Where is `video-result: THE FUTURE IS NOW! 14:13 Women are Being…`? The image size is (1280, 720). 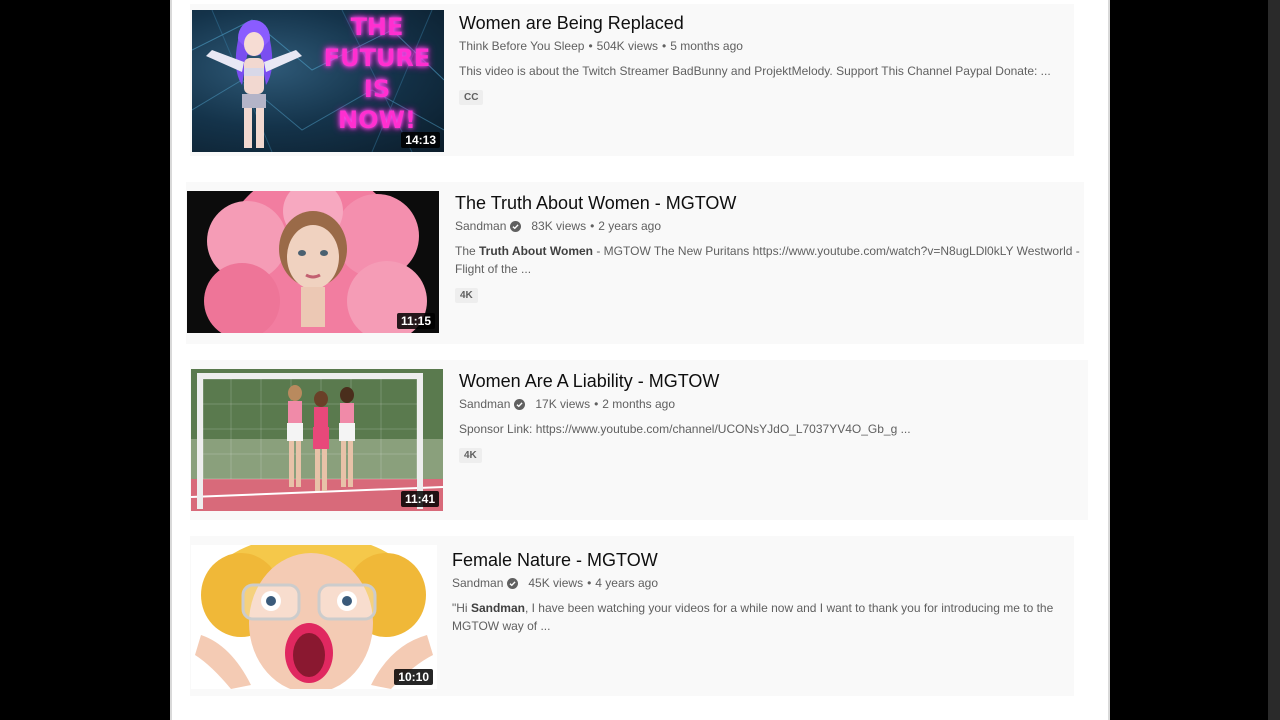 video-result: THE FUTURE IS NOW! 14:13 Women are Being… is located at coordinates (632, 80).